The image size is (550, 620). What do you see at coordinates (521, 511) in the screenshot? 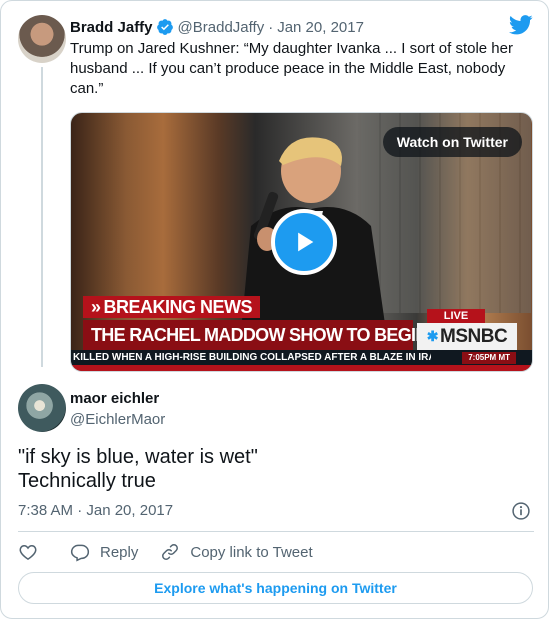
I see `info-icon` at bounding box center [521, 511].